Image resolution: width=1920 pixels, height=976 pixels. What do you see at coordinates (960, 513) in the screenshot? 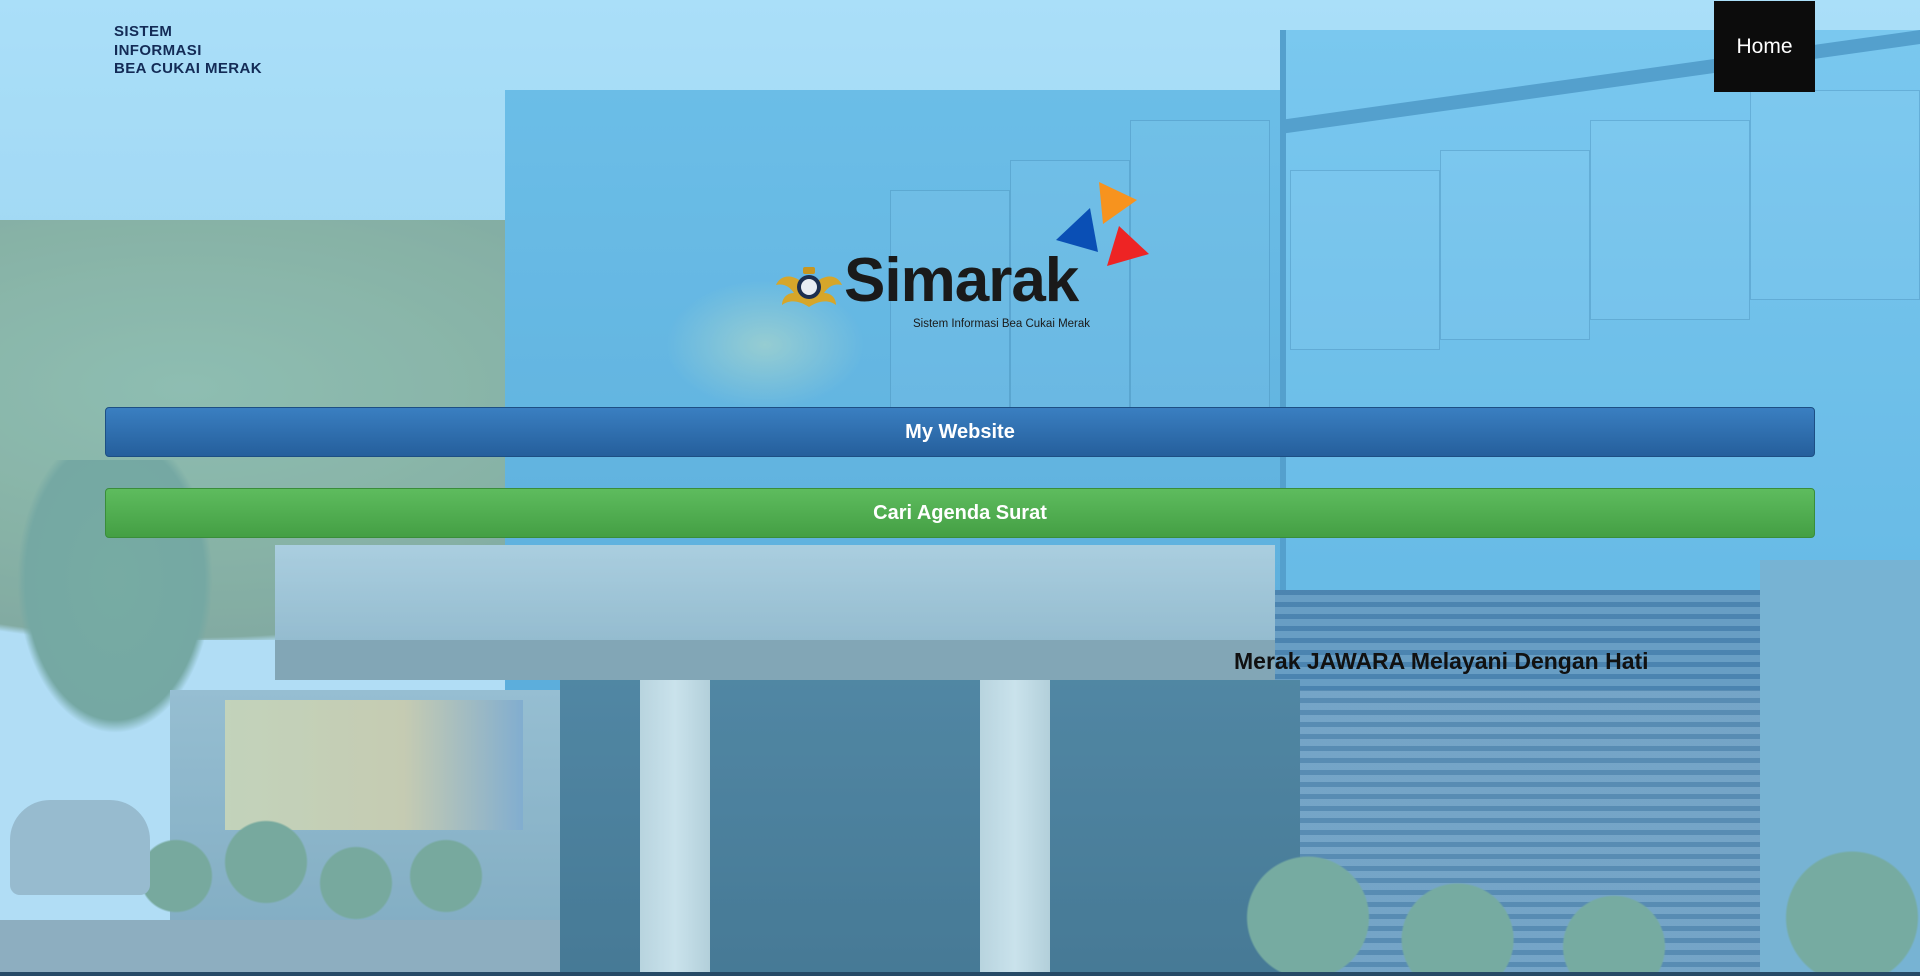
I see `cari-agenda-surat-button: Cari Agenda Surat` at bounding box center [960, 513].